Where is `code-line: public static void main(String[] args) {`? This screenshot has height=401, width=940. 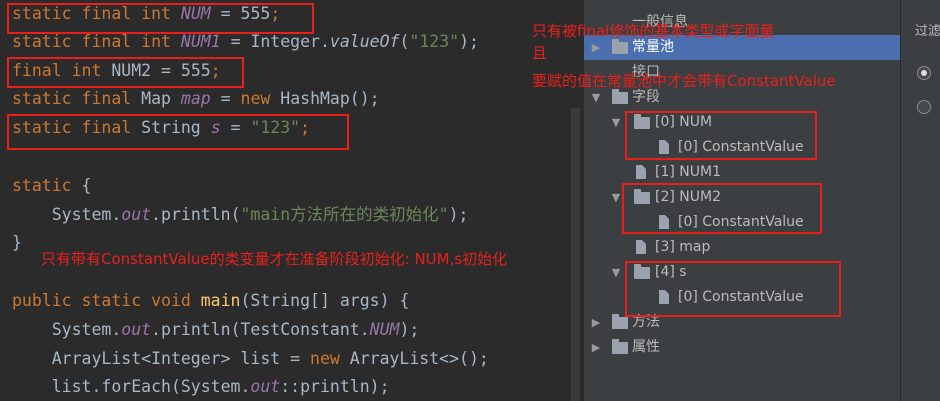
code-line: public static void main(String[] args) { is located at coordinates (210, 301).